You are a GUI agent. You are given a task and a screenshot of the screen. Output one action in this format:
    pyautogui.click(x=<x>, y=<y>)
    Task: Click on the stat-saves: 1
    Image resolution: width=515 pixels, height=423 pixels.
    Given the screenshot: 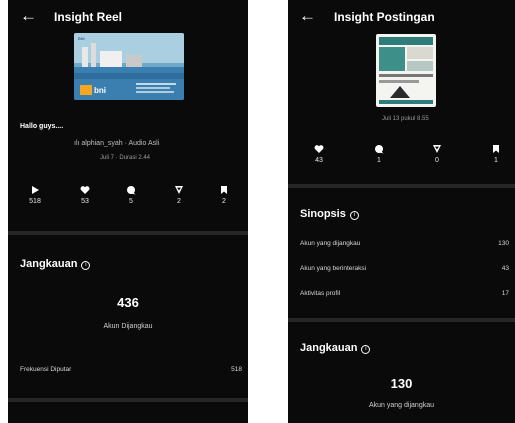 What is the action you would take?
    pyautogui.click(x=496, y=154)
    